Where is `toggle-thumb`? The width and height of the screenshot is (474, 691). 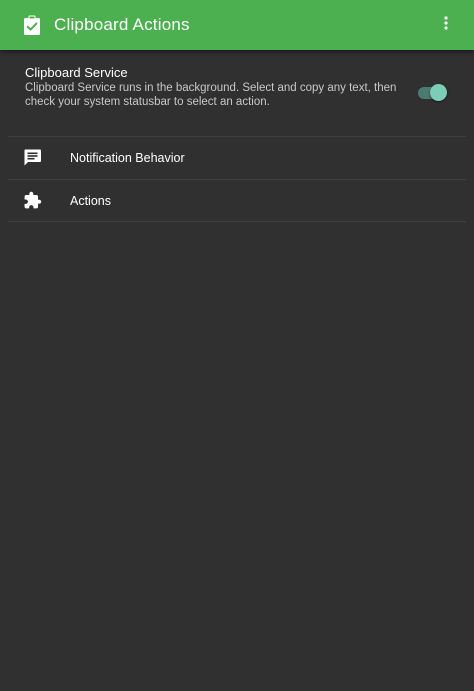
toggle-thumb is located at coordinates (438, 92).